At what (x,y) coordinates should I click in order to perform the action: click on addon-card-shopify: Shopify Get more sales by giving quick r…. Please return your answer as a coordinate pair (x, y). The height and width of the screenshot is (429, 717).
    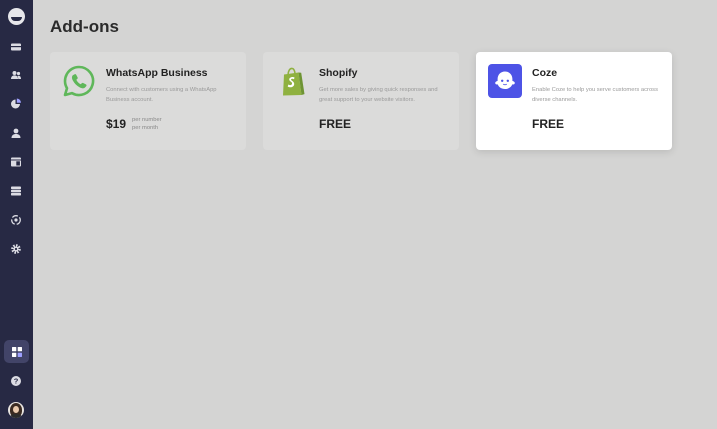
    Looking at the image, I should click on (361, 101).